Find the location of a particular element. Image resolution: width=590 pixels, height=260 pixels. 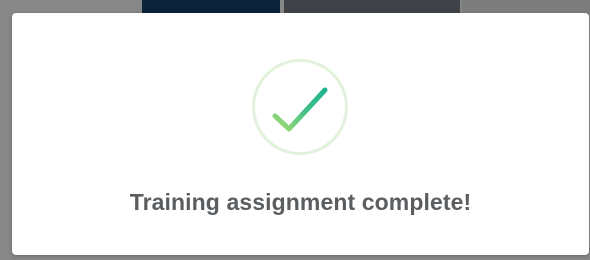

success-ring is located at coordinates (300, 107).